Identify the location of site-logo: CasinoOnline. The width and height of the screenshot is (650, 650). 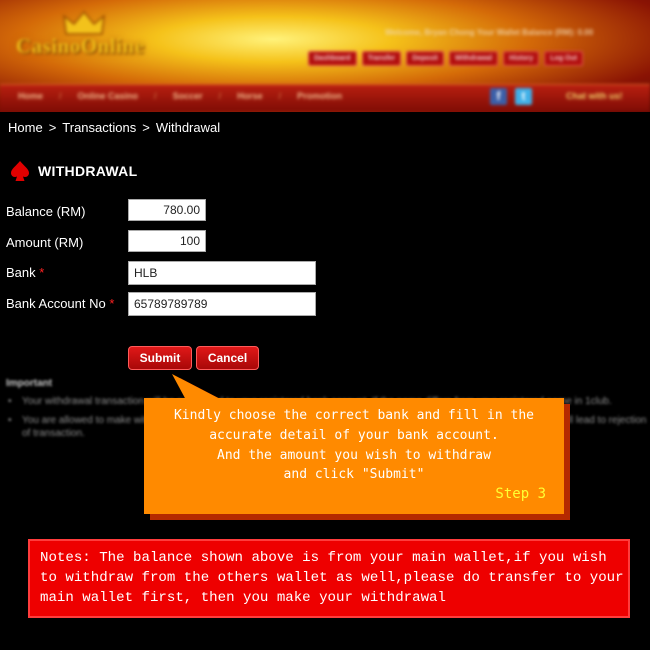
(80, 46).